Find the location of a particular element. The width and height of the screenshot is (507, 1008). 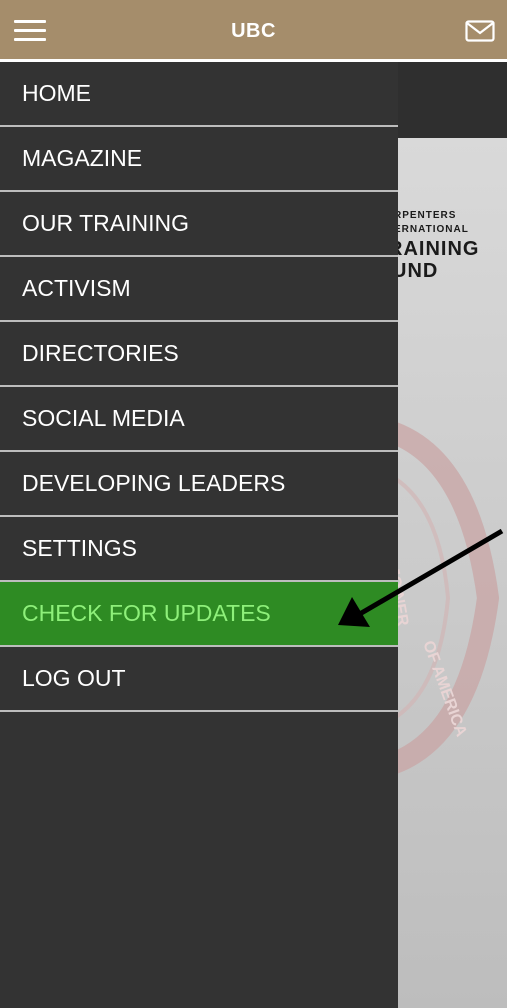

menu-item-check-for-updates: CHECK FOR UPDATES is located at coordinates (199, 614).